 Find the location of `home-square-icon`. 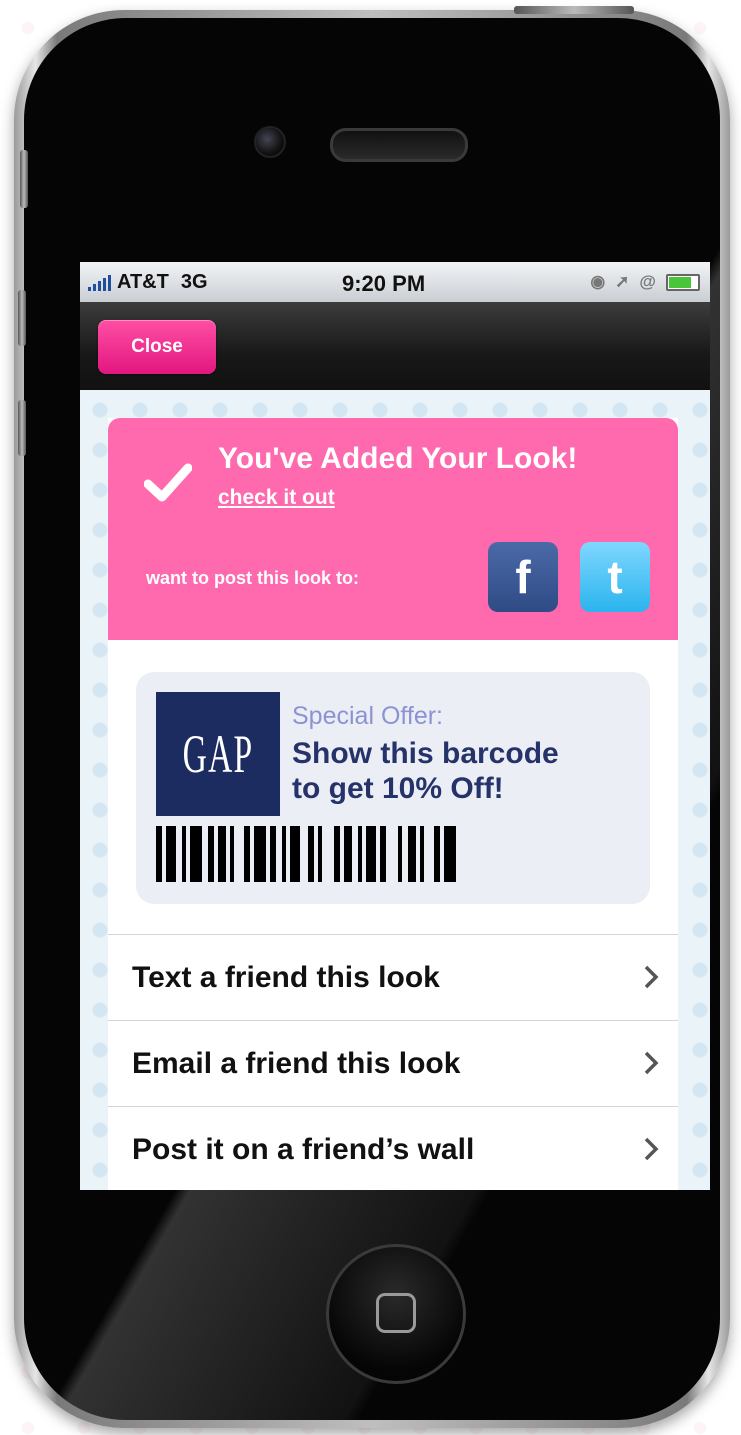

home-square-icon is located at coordinates (396, 1313).